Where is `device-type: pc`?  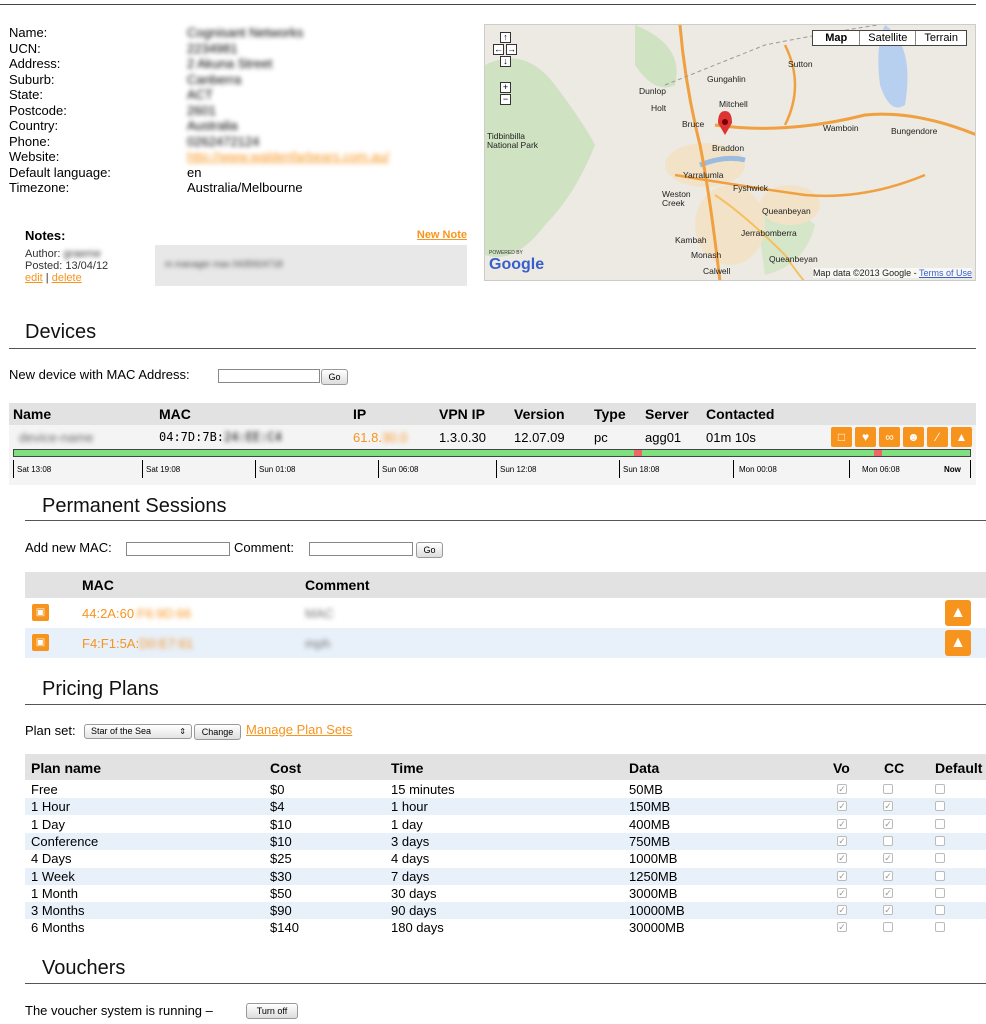
device-type: pc is located at coordinates (601, 437).